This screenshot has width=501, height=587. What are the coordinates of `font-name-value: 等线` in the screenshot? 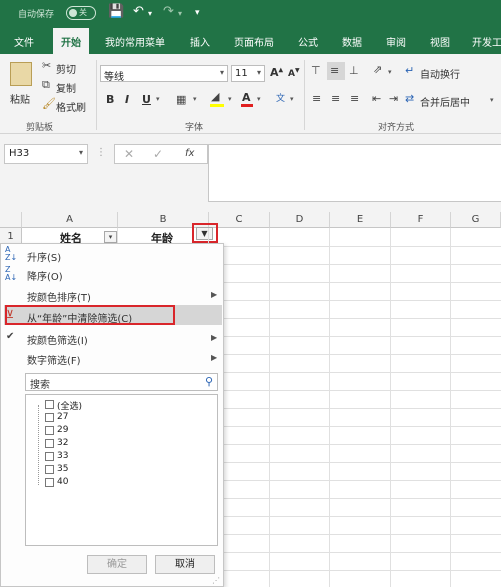 It's located at (114, 77).